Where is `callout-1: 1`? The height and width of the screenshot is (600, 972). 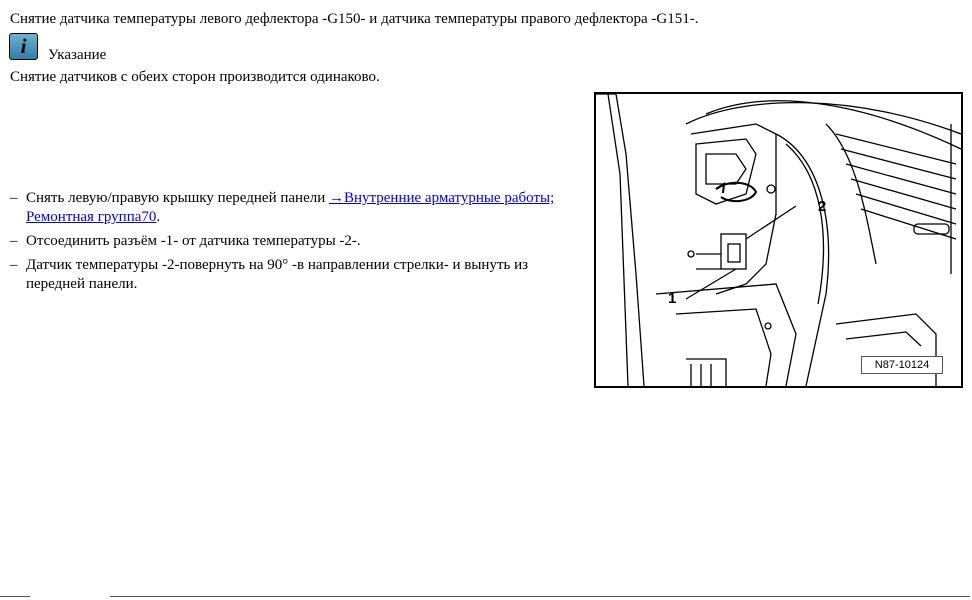 callout-1: 1 is located at coordinates (672, 298).